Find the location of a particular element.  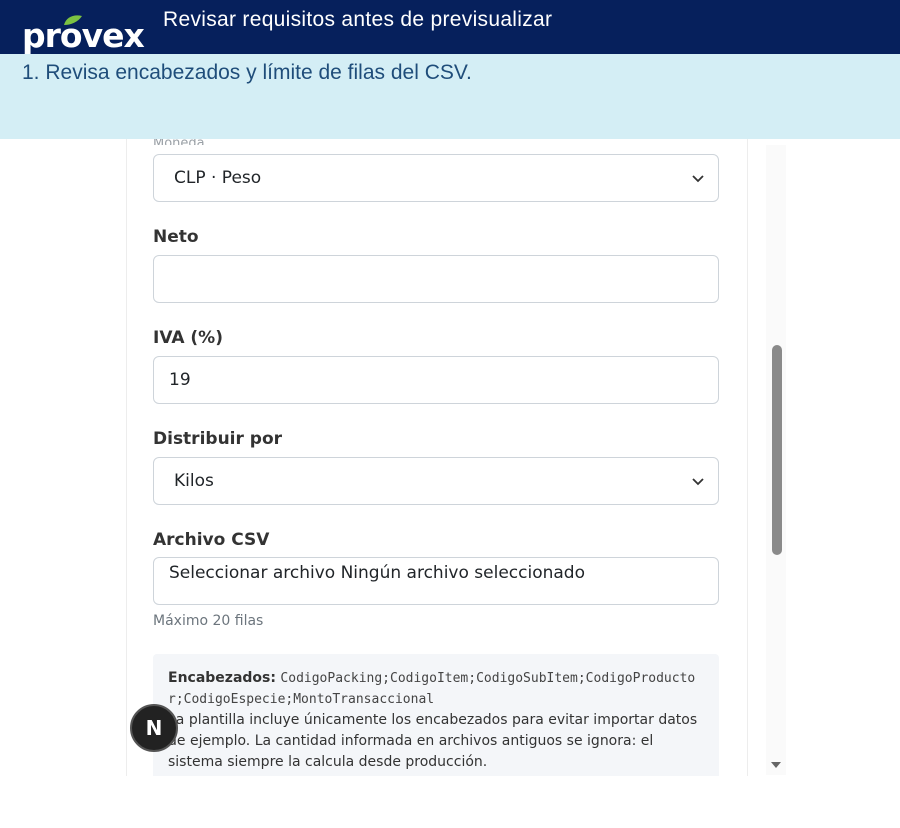

scrollbar is located at coordinates (776, 460).